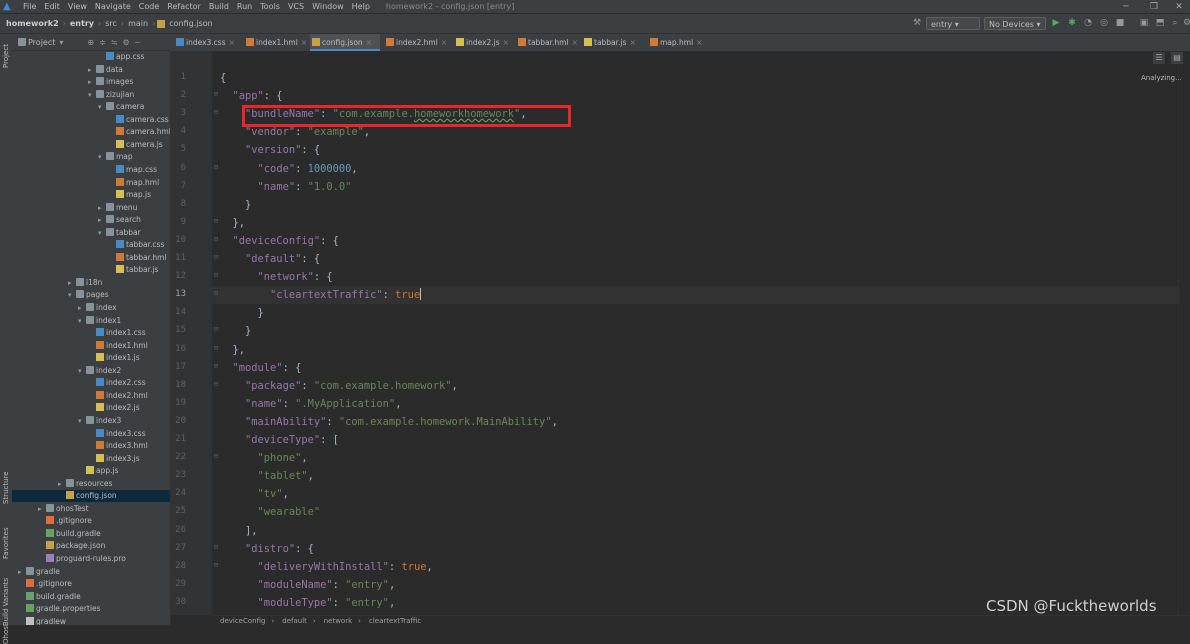 Image resolution: width=1190 pixels, height=644 pixels. Describe the element at coordinates (395, 621) in the screenshot. I see `footer-crumb: cleartextTraffic` at that location.